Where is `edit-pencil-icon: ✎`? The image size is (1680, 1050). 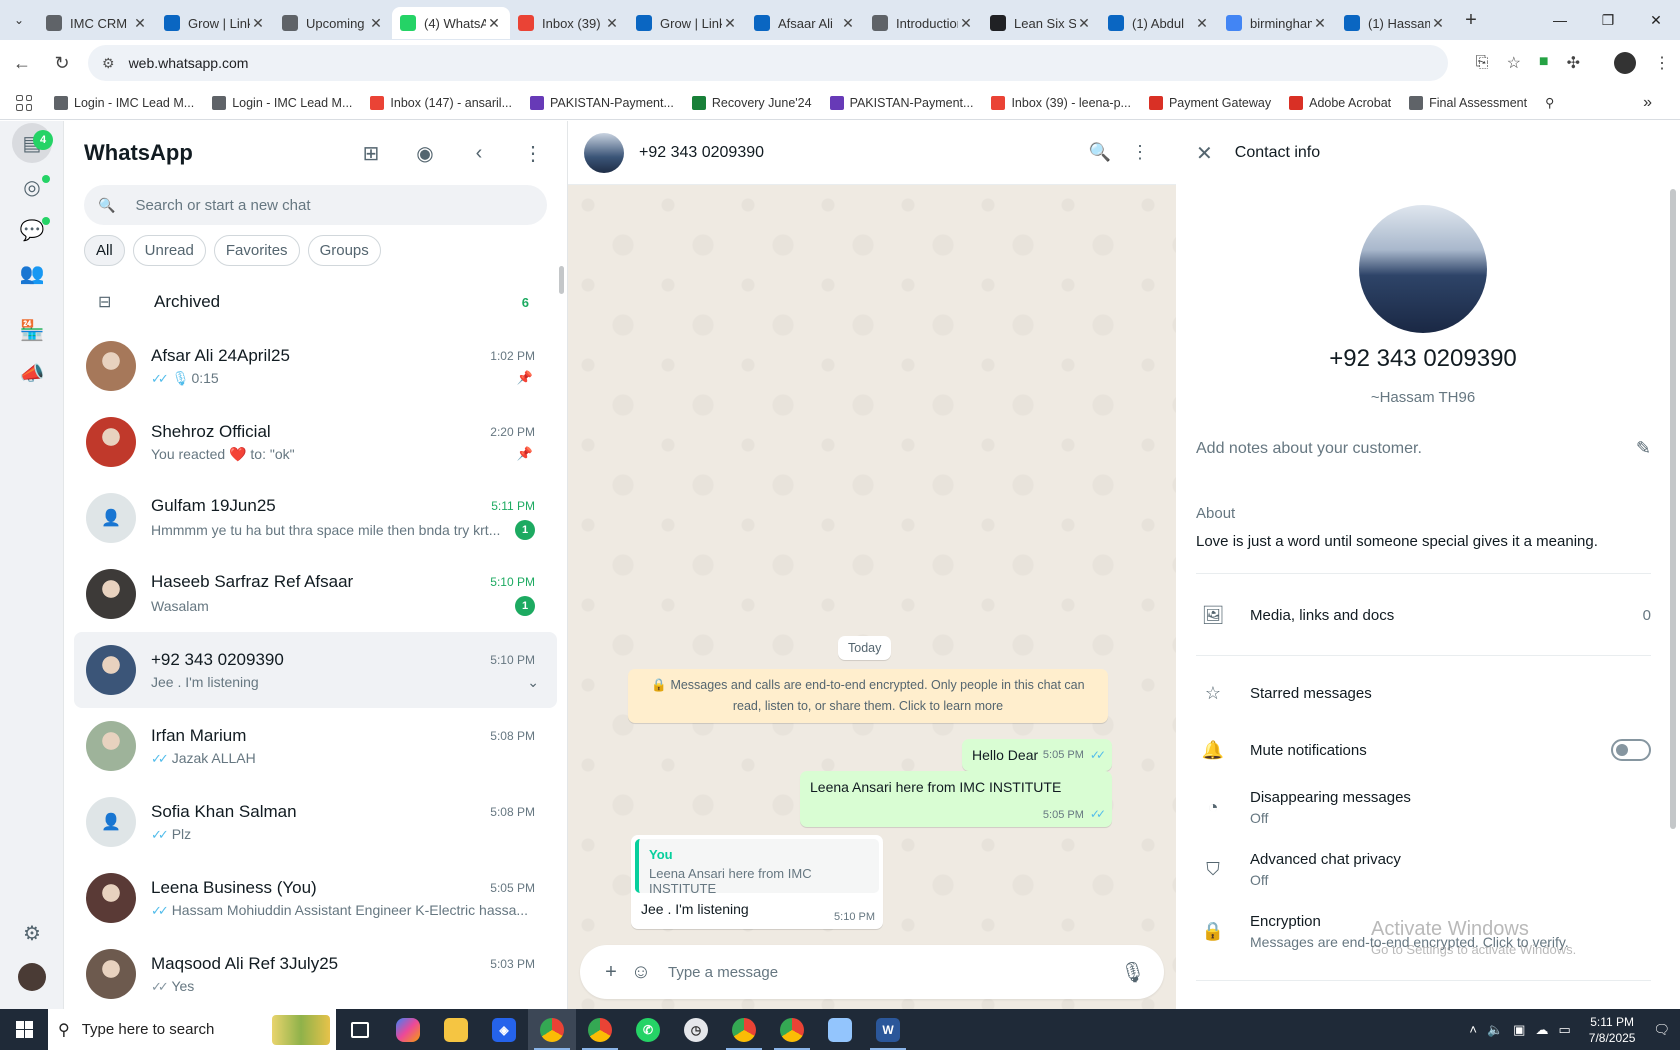
edit-pencil-icon: ✎ is located at coordinates (1643, 448).